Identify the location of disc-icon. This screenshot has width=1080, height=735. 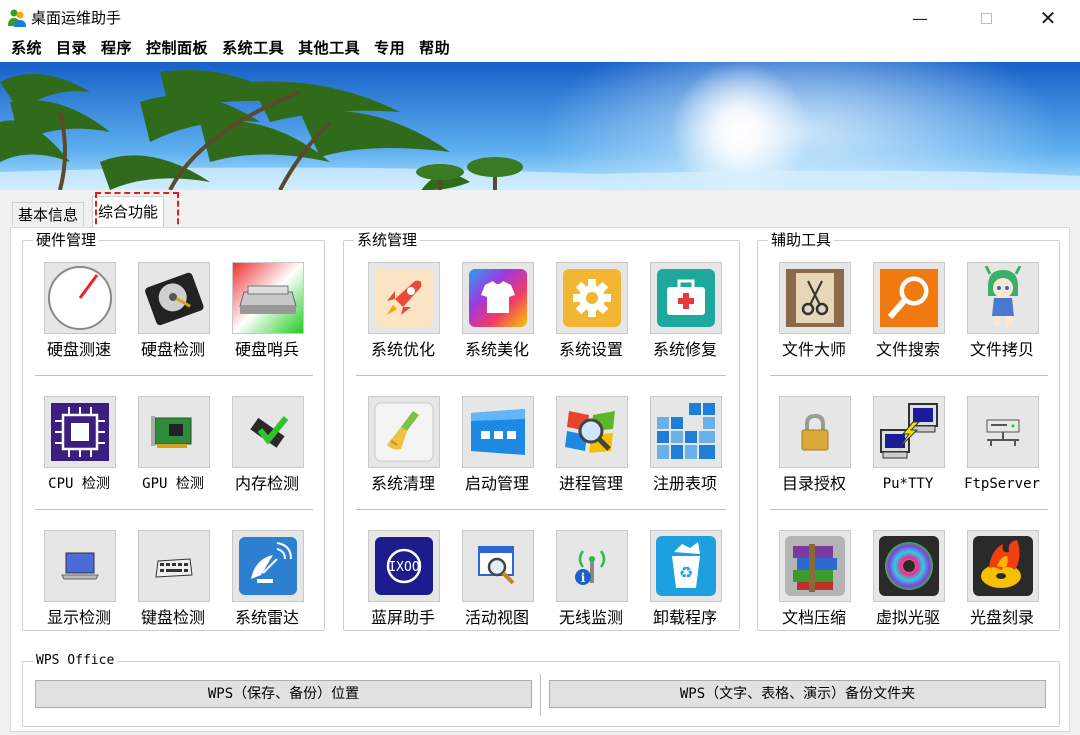
(909, 566).